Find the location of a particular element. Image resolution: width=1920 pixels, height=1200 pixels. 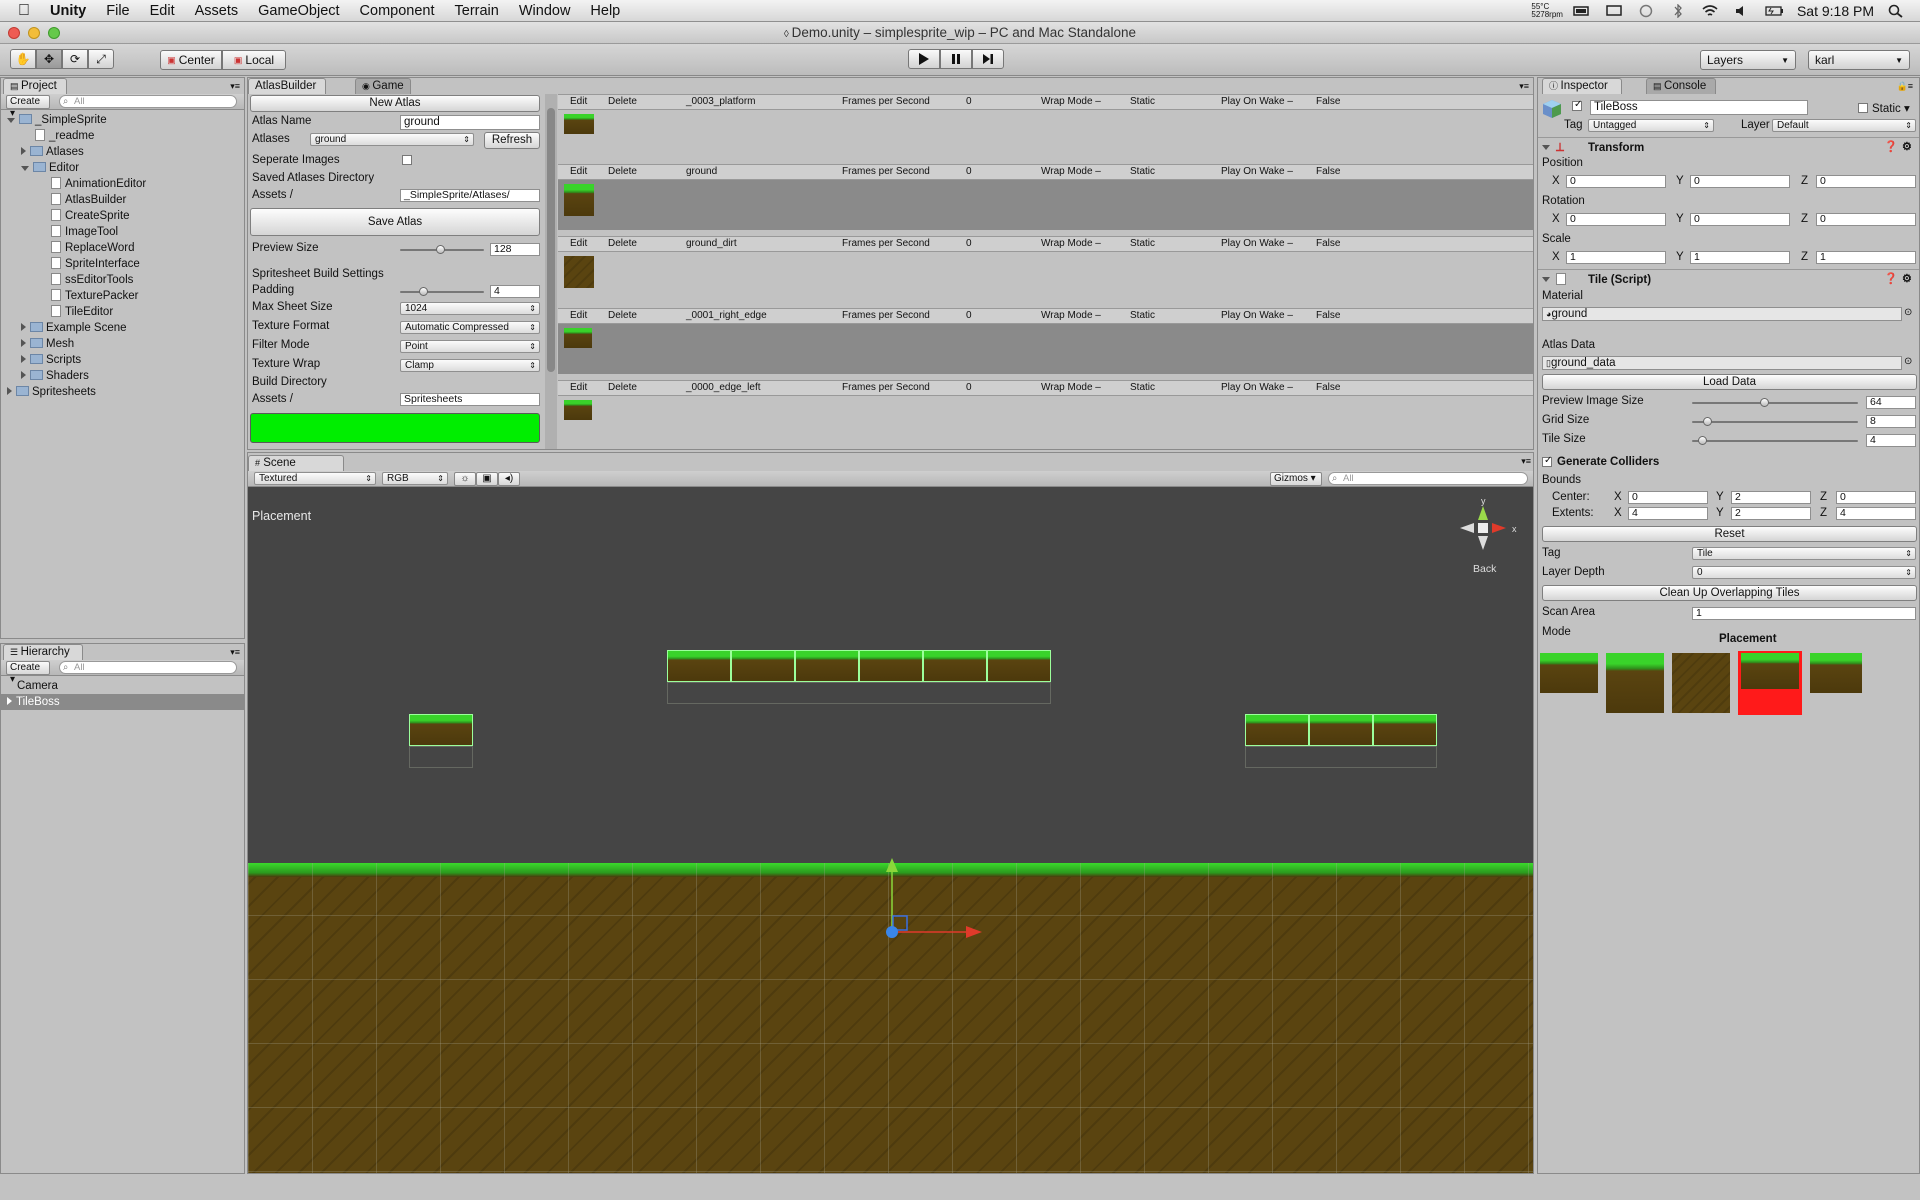

scan-area-input: 1 is located at coordinates (1804, 613).